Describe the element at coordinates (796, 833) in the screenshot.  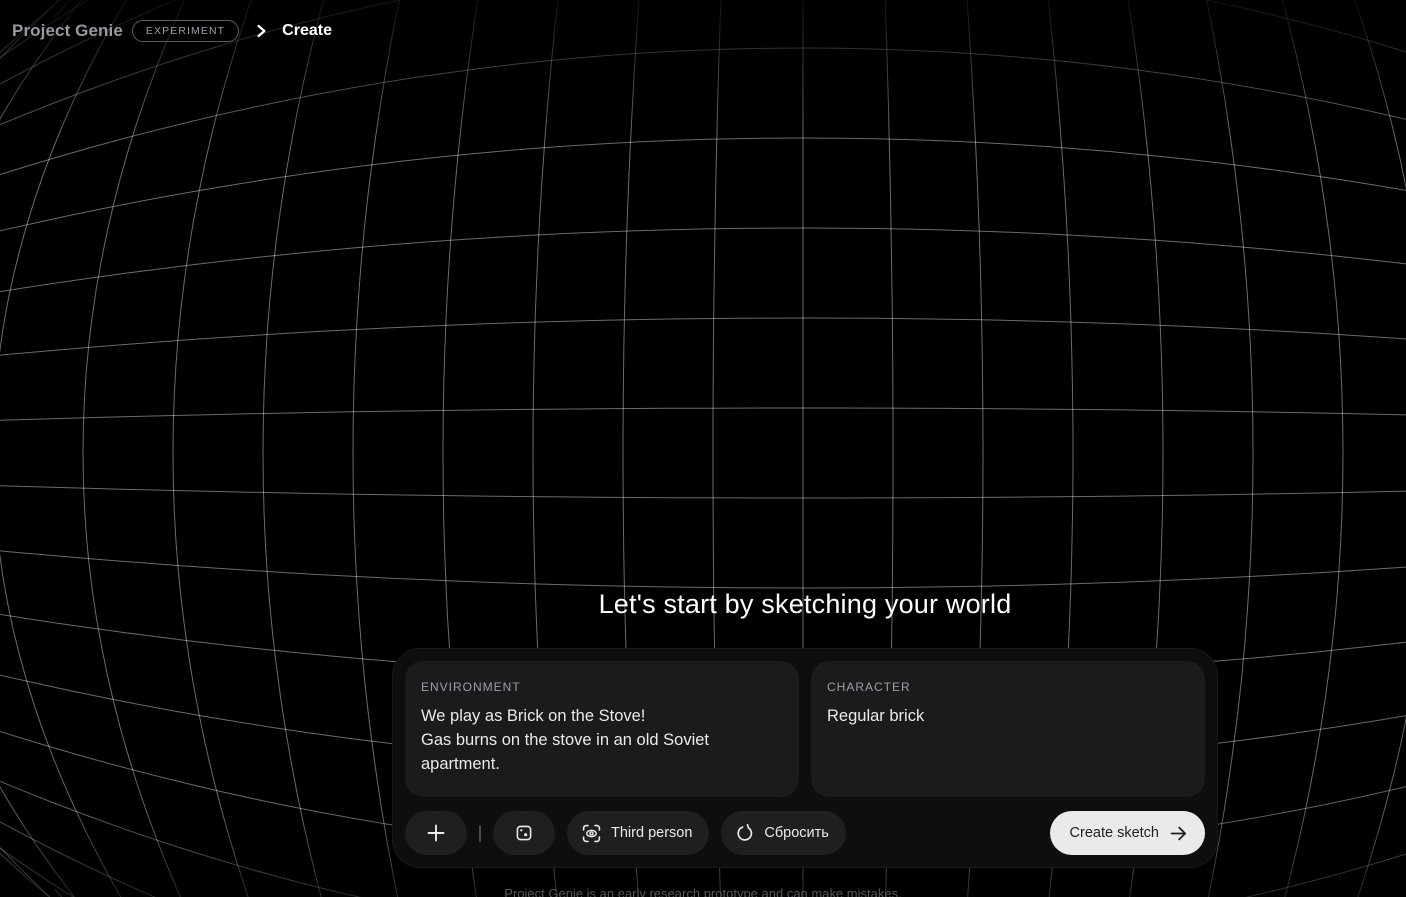
I see `reset-label: Сбросить` at that location.